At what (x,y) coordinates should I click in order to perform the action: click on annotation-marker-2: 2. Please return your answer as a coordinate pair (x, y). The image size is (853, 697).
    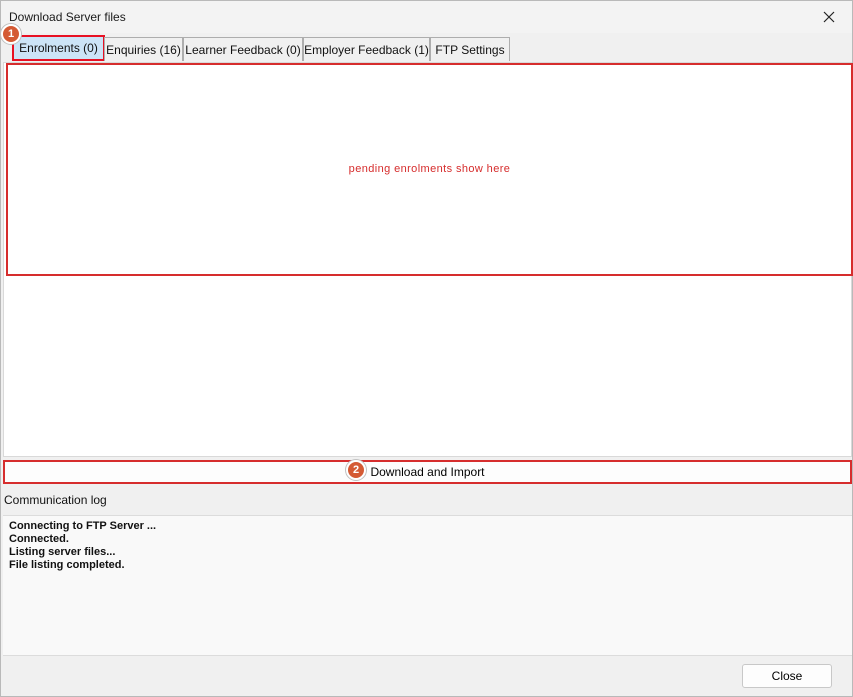
    Looking at the image, I should click on (356, 470).